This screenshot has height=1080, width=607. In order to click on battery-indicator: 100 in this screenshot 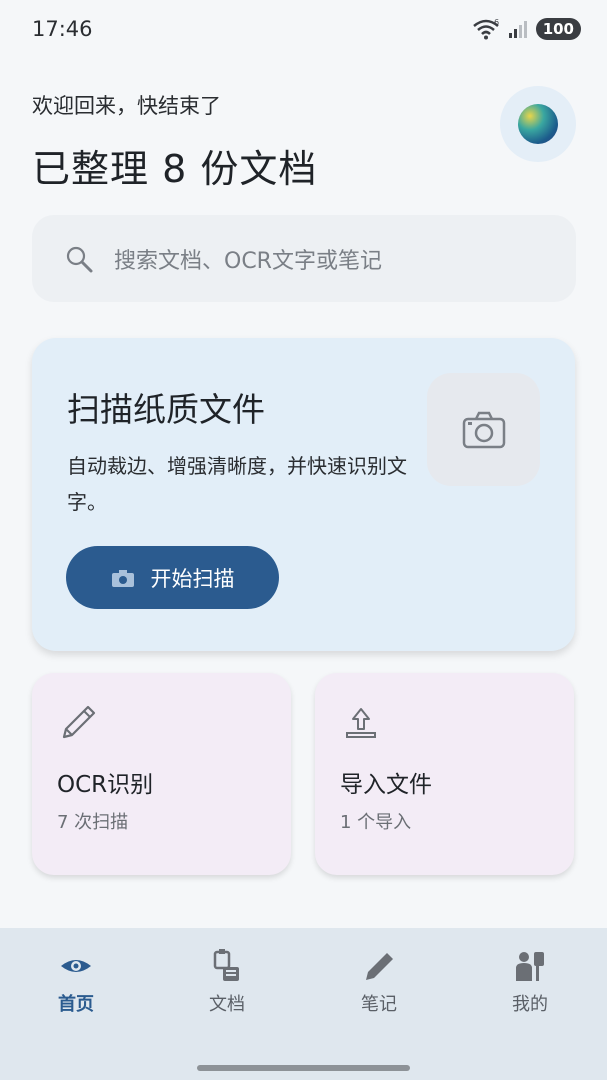, I will do `click(558, 29)`.